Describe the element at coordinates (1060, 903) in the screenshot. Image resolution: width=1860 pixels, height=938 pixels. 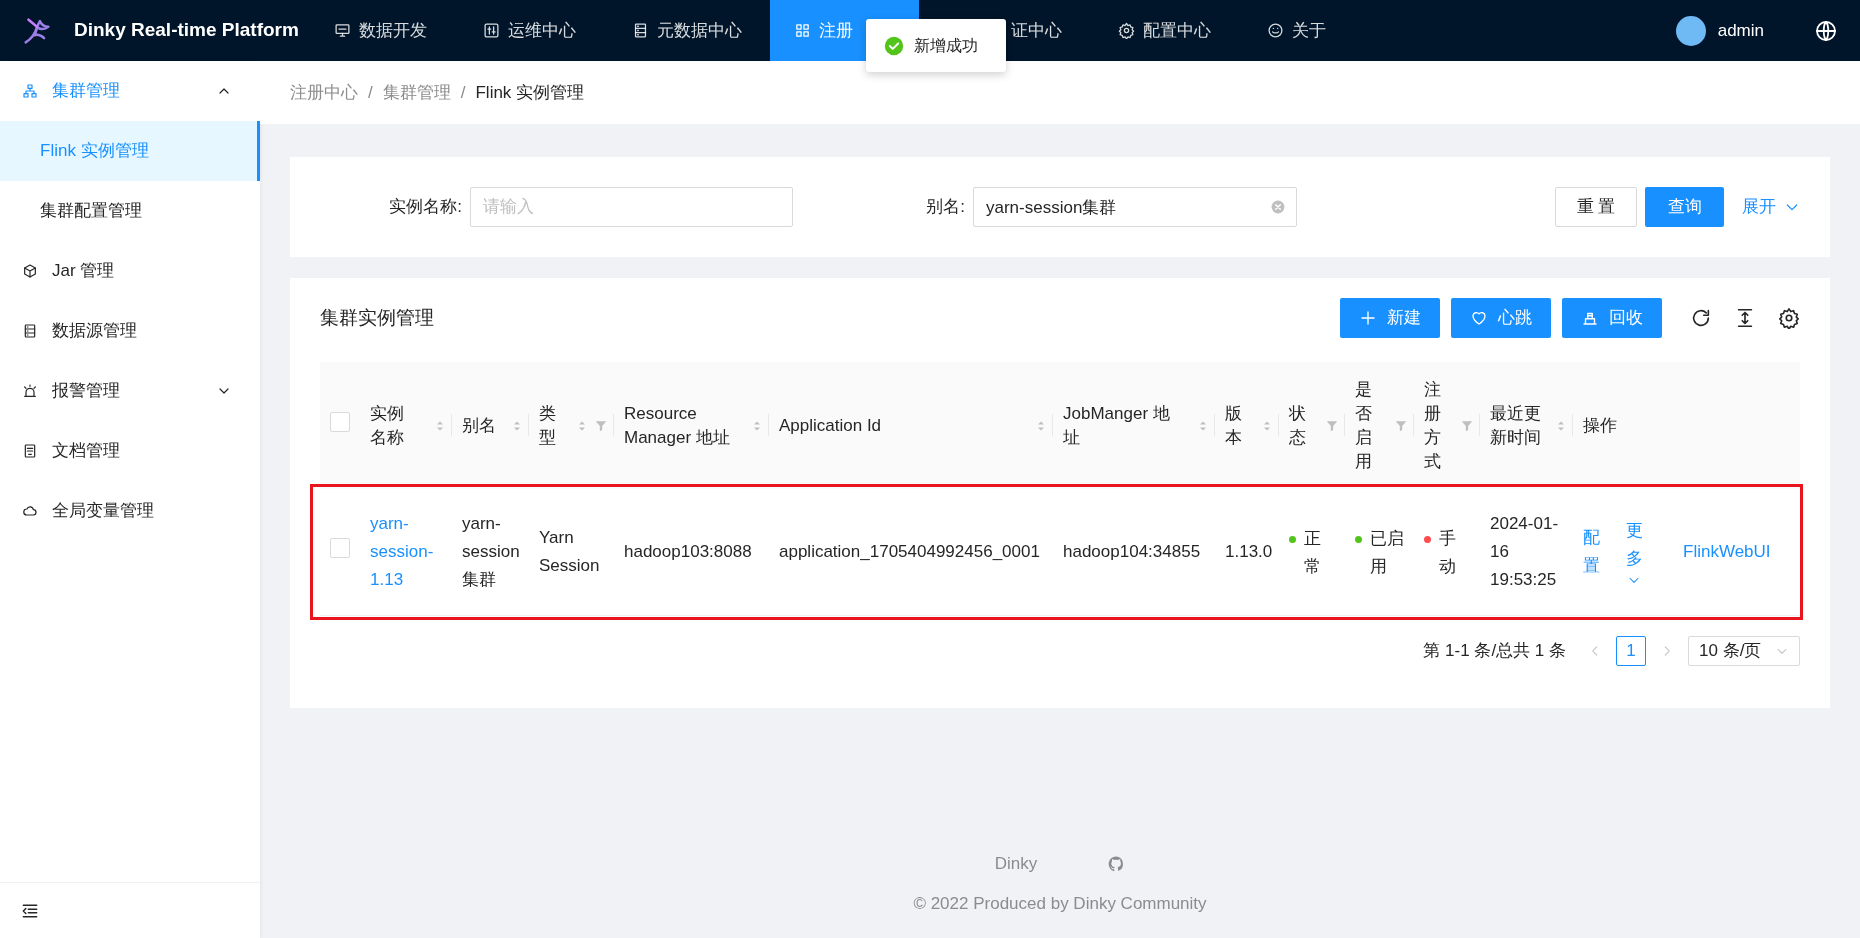
I see `copyright-text: © 2022 Produced by Dinky Community` at that location.